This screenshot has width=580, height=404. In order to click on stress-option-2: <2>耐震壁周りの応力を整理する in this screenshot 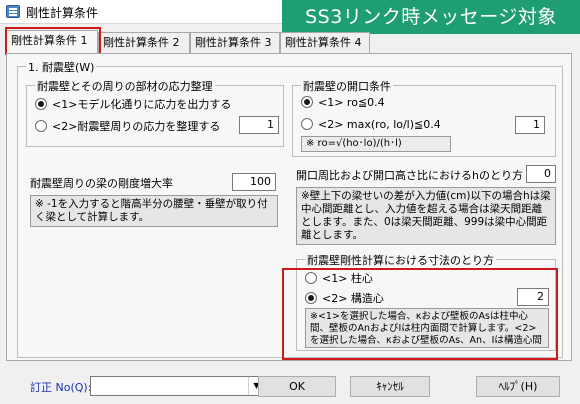, I will do `click(127, 126)`.